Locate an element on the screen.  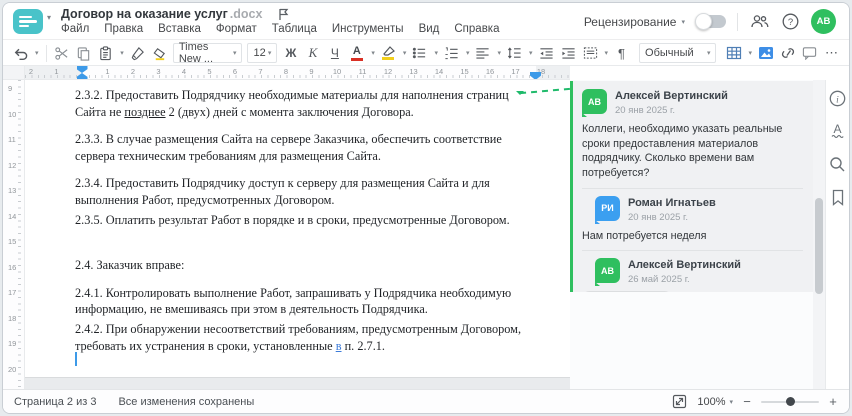
underline-button: Ч is located at coordinates (334, 53).